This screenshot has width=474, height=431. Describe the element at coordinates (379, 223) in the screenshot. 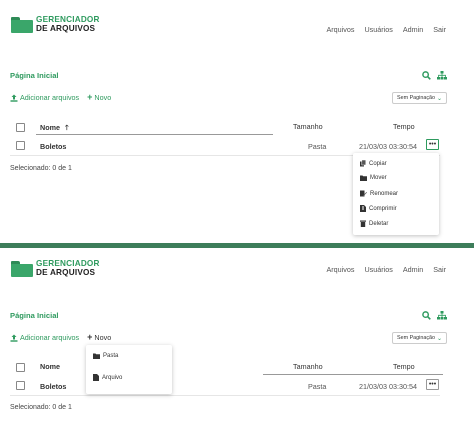

I see `menu-deletar-label: Deletar` at that location.